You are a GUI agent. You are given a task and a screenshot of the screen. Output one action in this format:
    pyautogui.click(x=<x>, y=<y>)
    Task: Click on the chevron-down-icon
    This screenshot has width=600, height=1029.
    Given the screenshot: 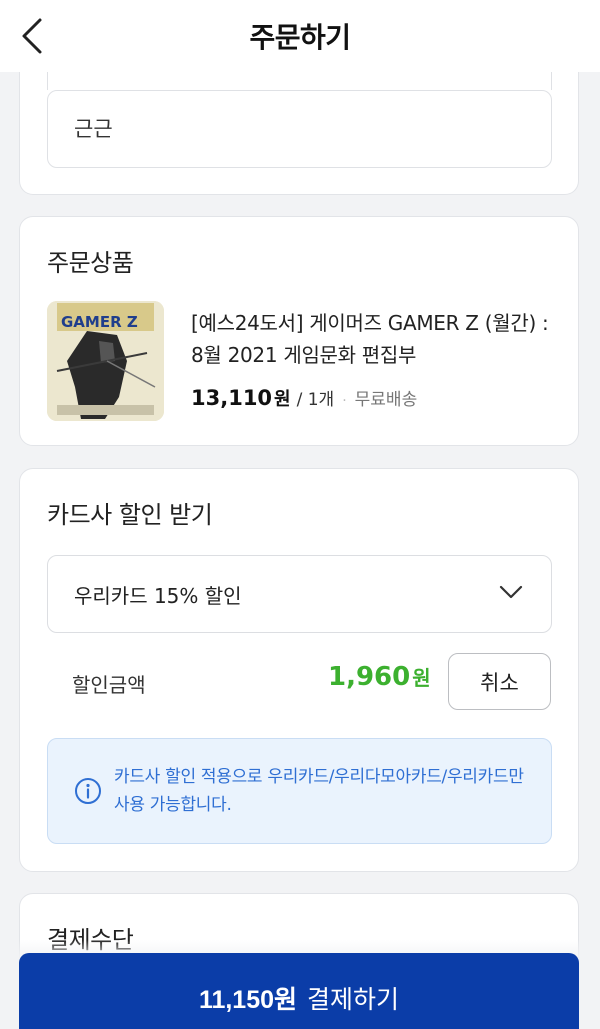 What is the action you would take?
    pyautogui.click(x=511, y=594)
    